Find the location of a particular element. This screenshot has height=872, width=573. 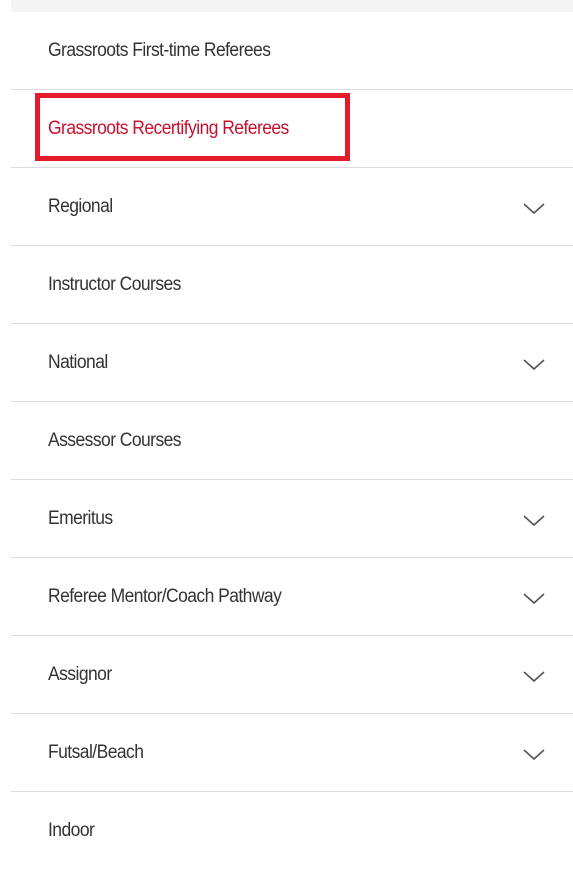

menu-item-label: Grassroots Recertifying Referees is located at coordinates (168, 128).